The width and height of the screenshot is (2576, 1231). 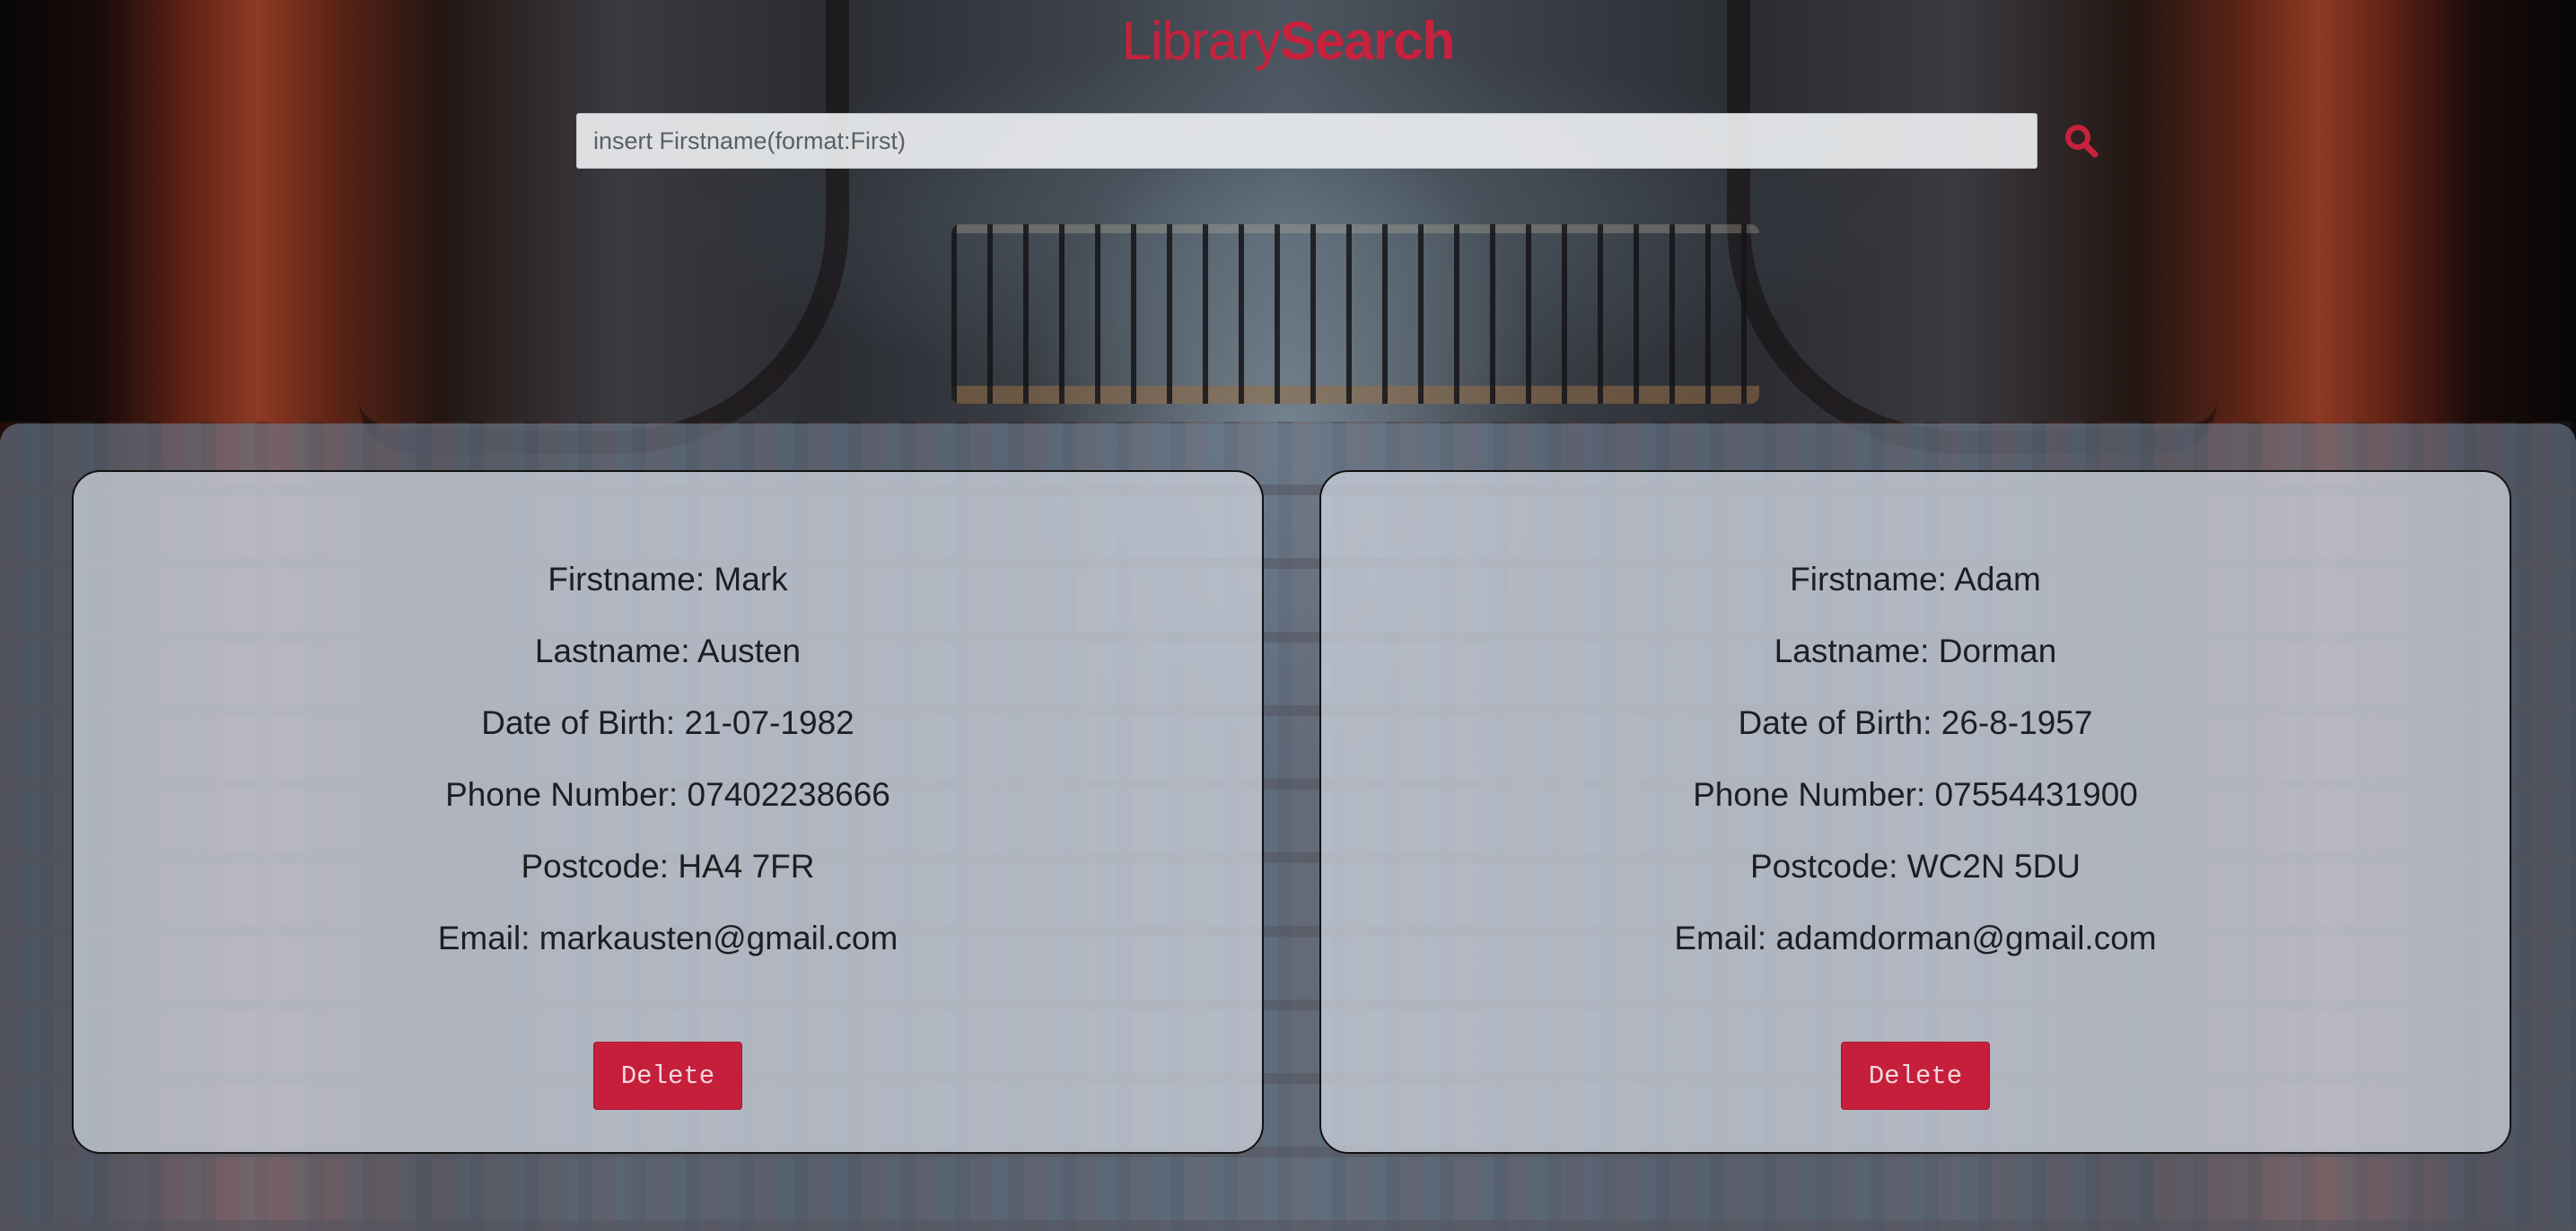 I want to click on title-search: Search, so click(x=1367, y=41).